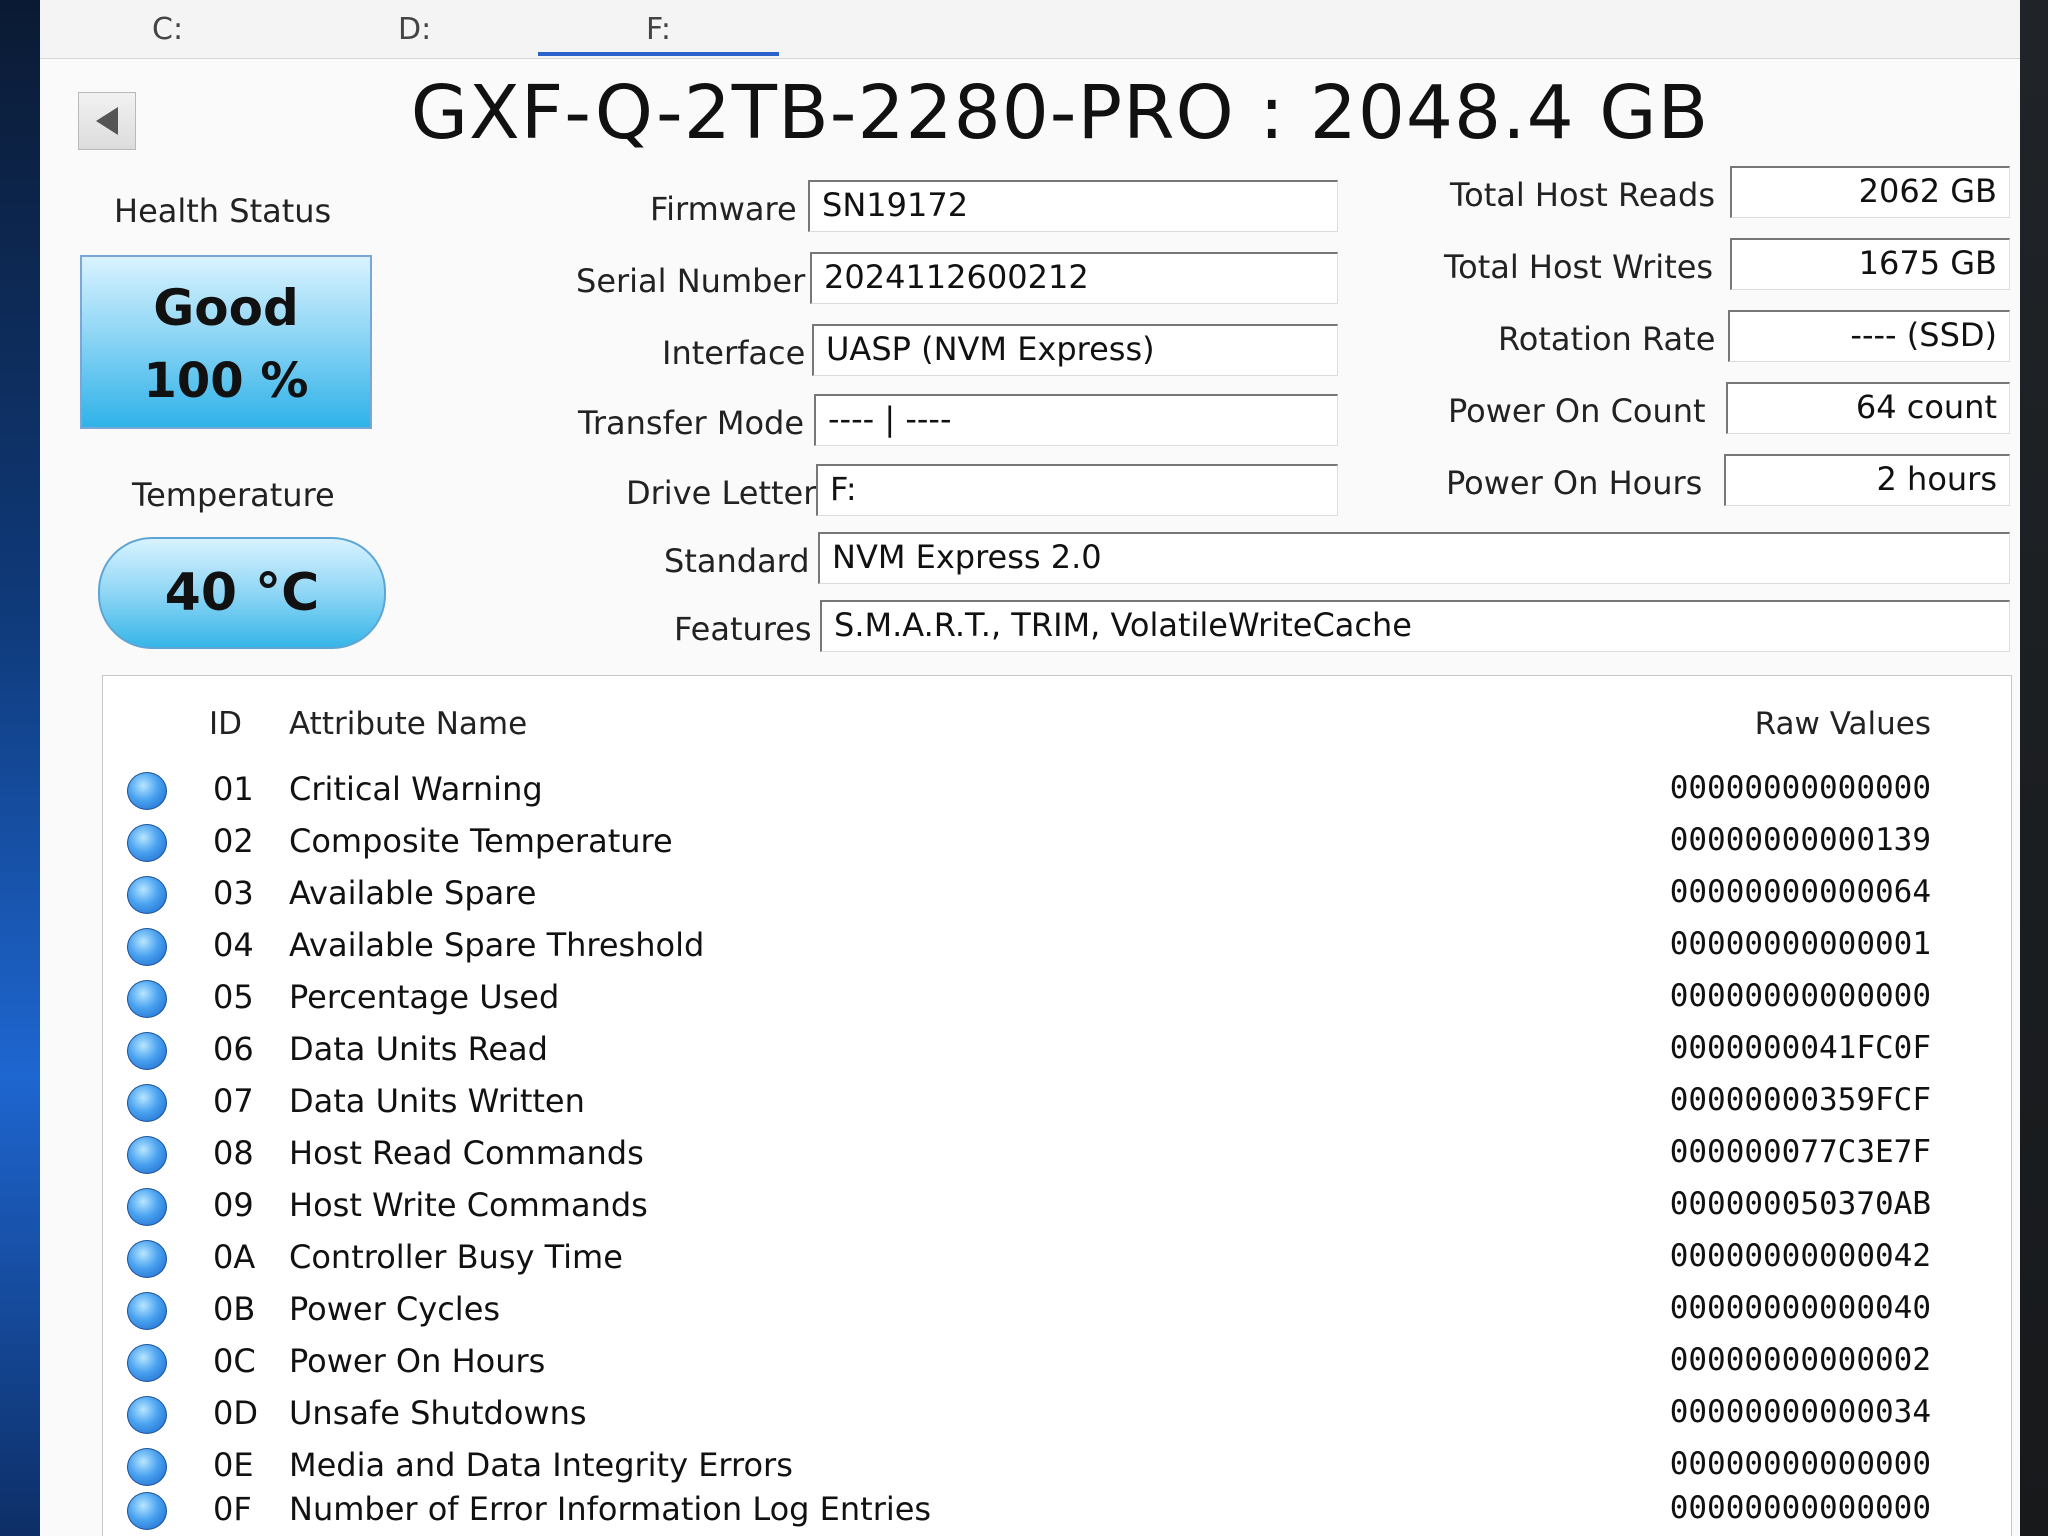 Image resolution: width=2048 pixels, height=1536 pixels. Describe the element at coordinates (232, 1509) in the screenshot. I see `attribute-id: 0F` at that location.